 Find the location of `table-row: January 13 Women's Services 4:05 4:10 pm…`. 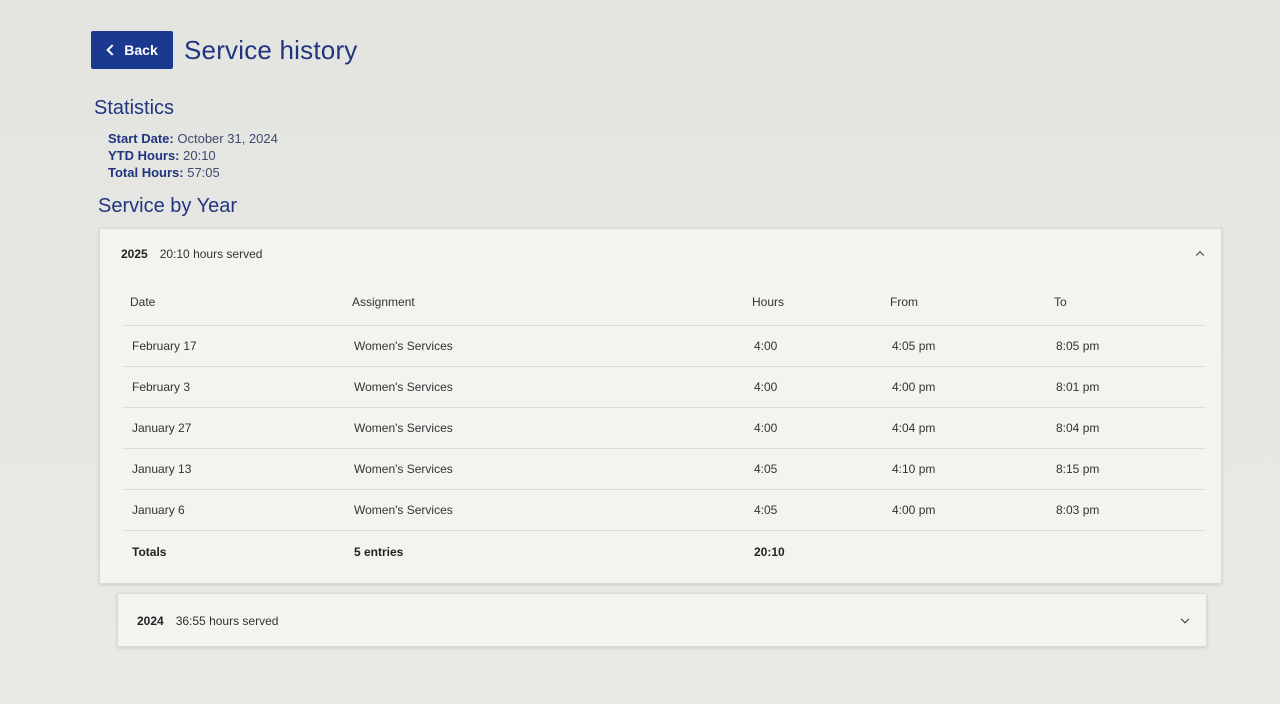

table-row: January 13 Women's Services 4:05 4:10 pm… is located at coordinates (664, 469).